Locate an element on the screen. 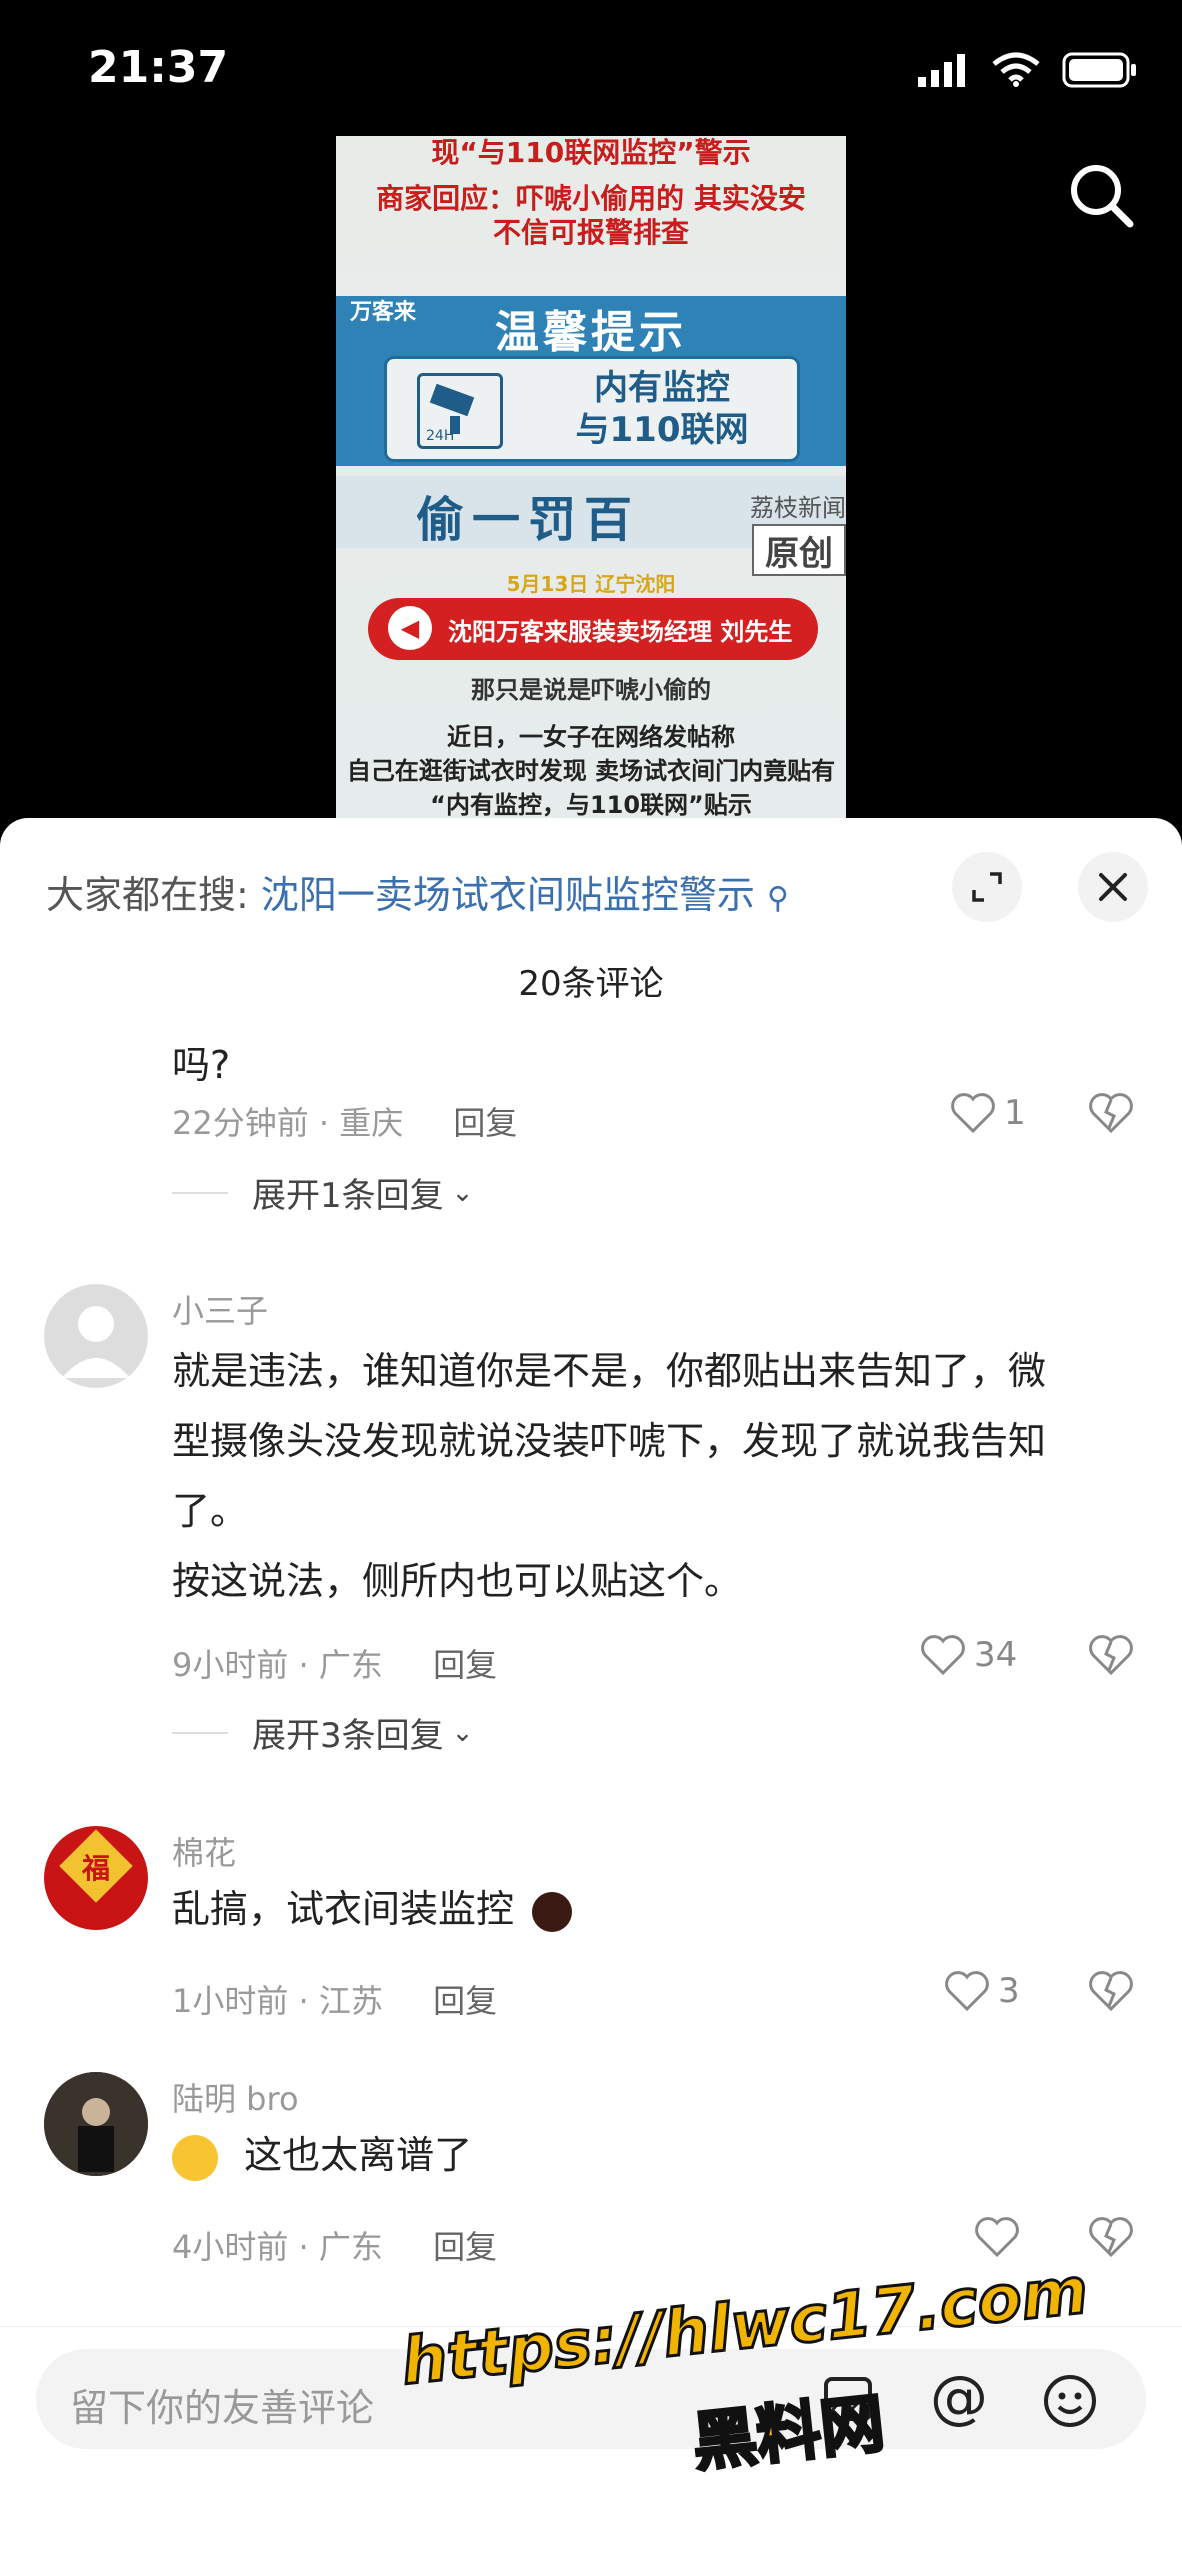 The image size is (1182, 2561). expand-button is located at coordinates (987, 887).